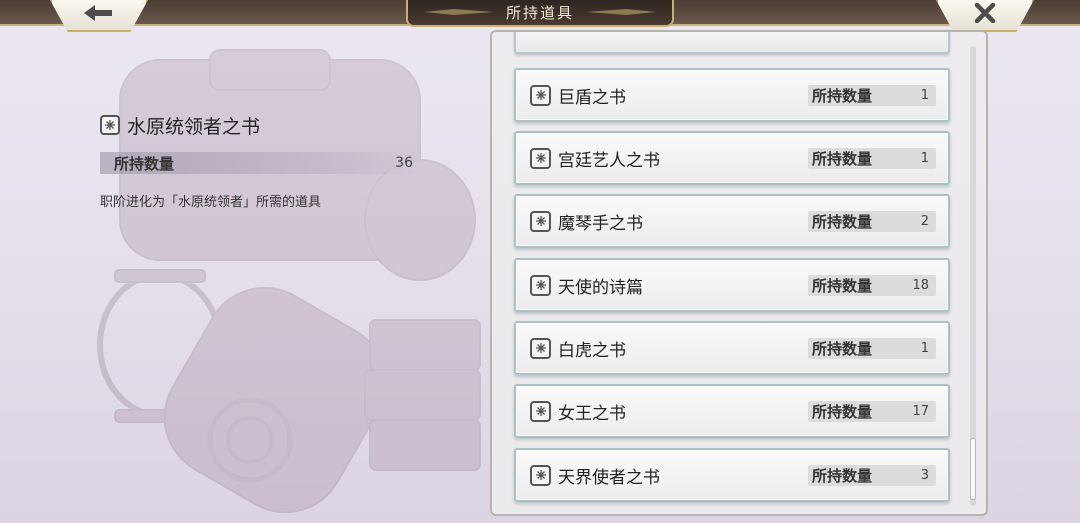  I want to click on item-name: 天界使者之书, so click(609, 477).